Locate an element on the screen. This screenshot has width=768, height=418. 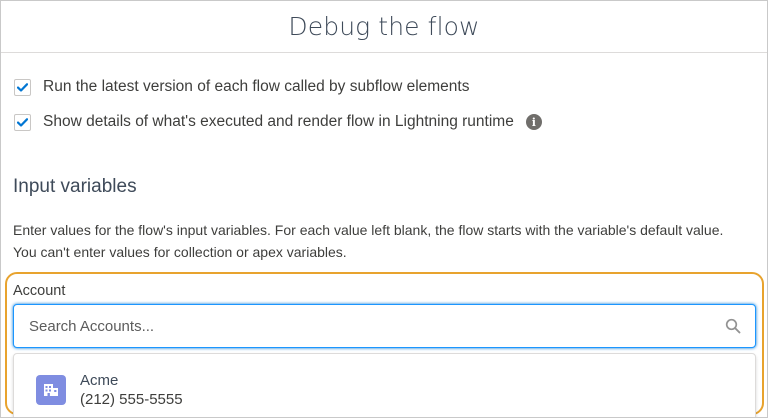
input-variables-heading: Input variables is located at coordinates (75, 186).